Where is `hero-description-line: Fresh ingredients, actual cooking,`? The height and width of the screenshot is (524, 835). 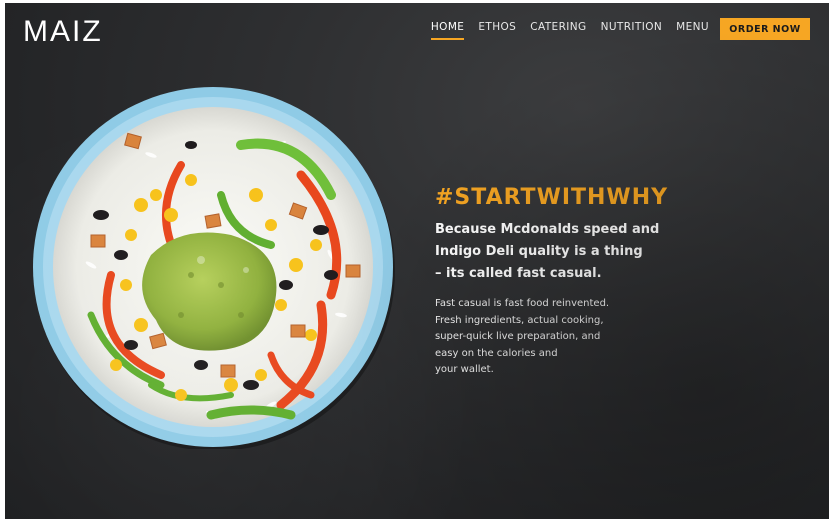 hero-description-line: Fresh ingredients, actual cooking, is located at coordinates (519, 320).